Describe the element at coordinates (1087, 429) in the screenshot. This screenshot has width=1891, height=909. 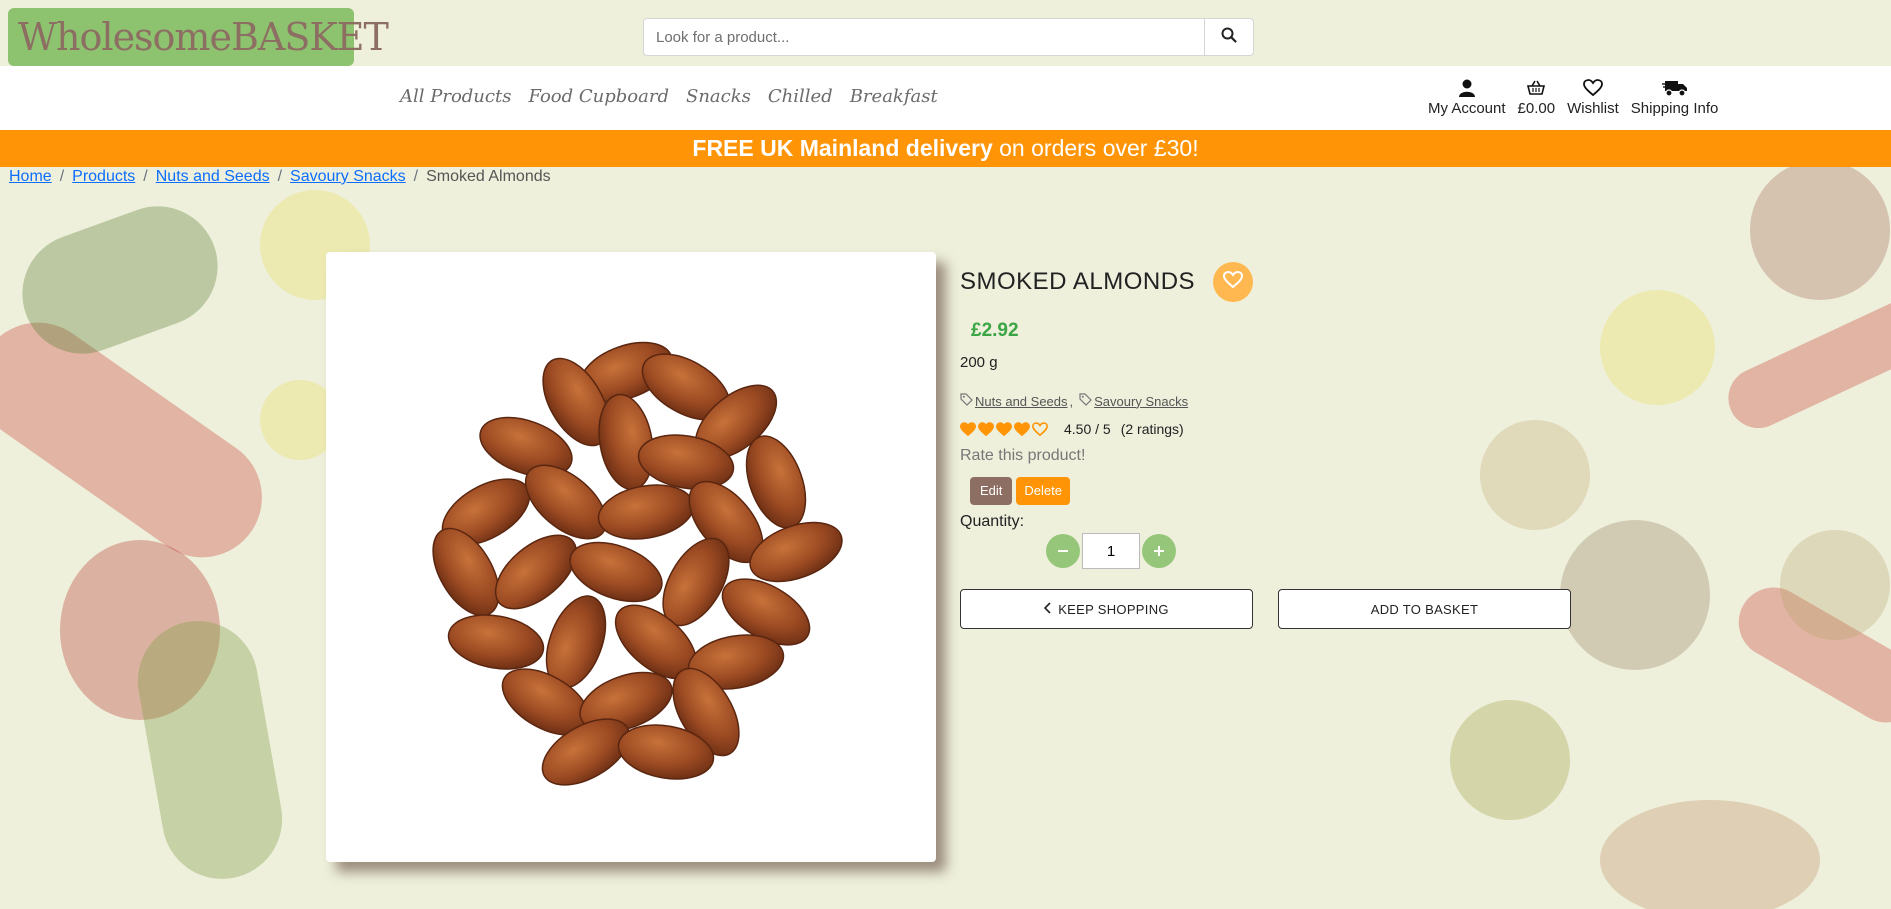
I see `rating-value: 4.50 / 5` at that location.